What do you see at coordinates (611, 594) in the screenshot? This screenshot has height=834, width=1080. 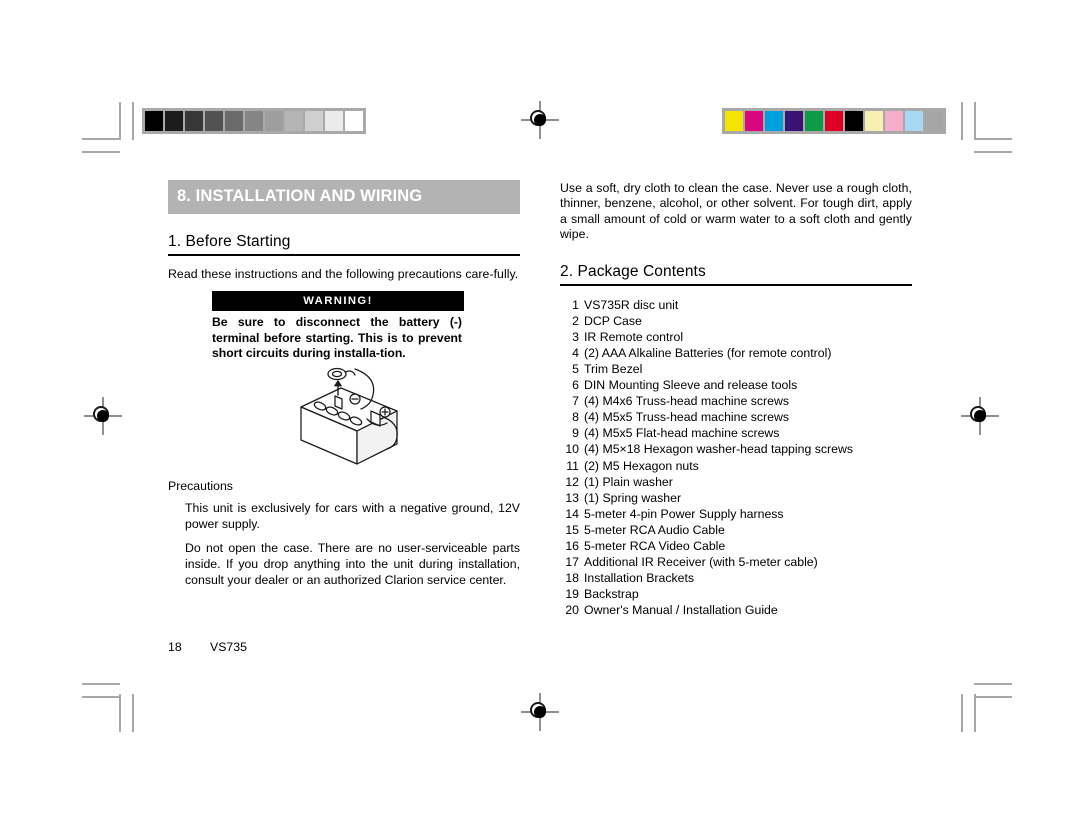 I see `package-item-label: Backstrap` at bounding box center [611, 594].